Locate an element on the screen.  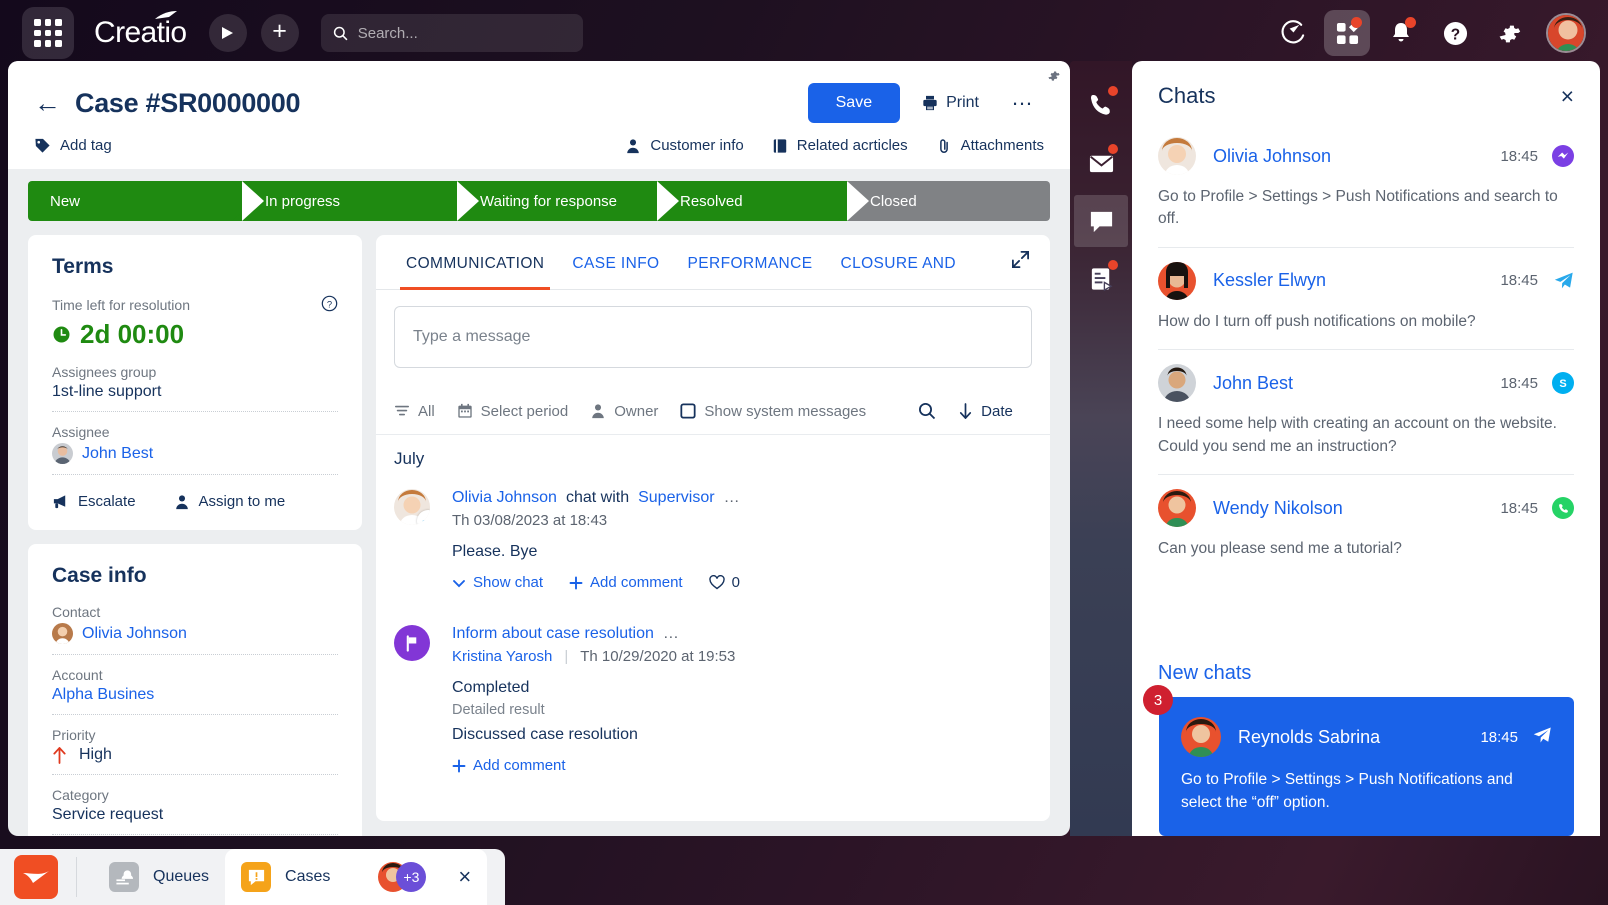
filter-all: All is located at coordinates (414, 411).